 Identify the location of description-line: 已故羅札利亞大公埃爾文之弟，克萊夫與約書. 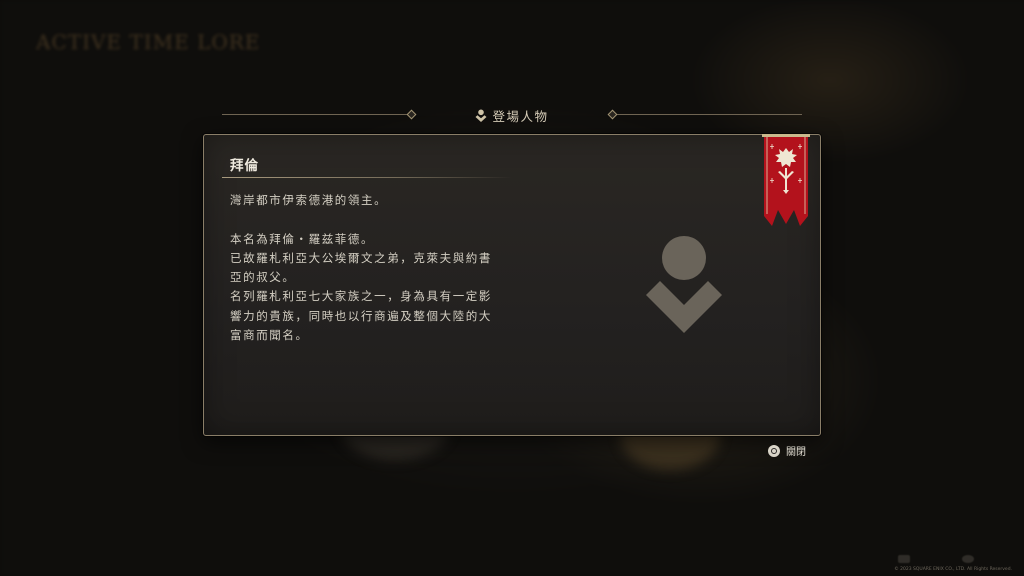
(361, 257).